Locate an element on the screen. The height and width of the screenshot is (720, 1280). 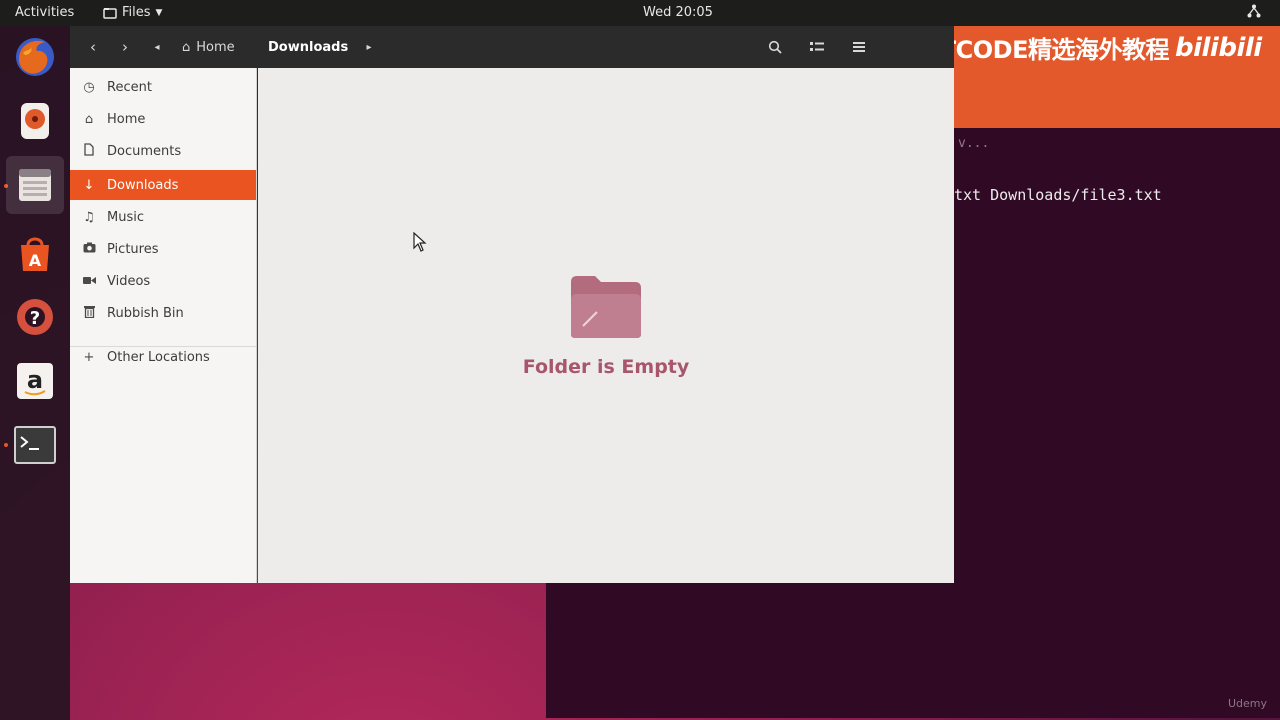
sidebar-item-label: Documents is located at coordinates (144, 151).